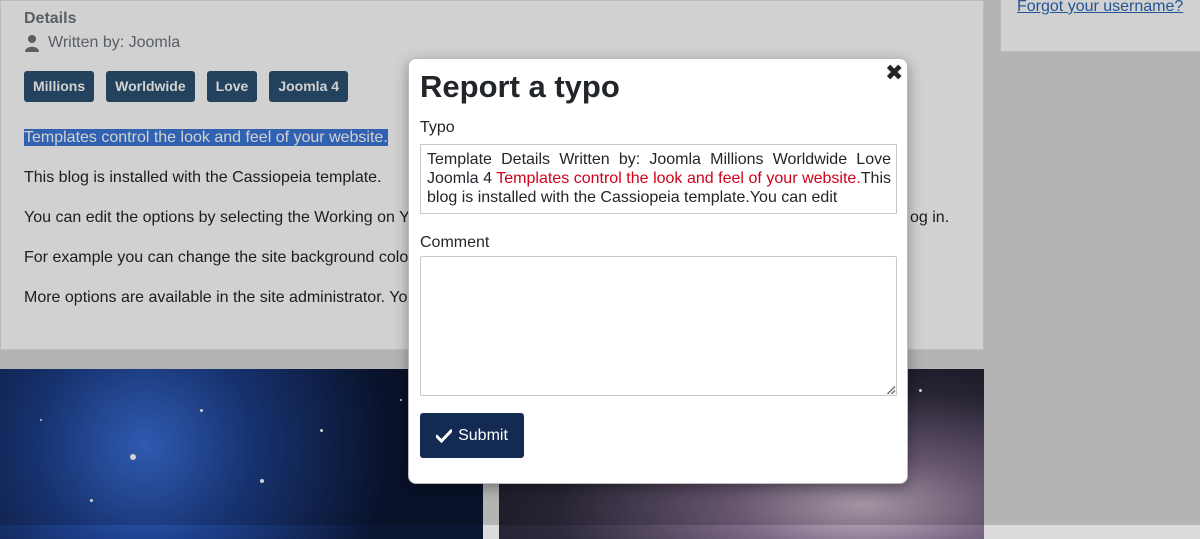 The image size is (1200, 539). I want to click on submit-label: Submit, so click(483, 435).